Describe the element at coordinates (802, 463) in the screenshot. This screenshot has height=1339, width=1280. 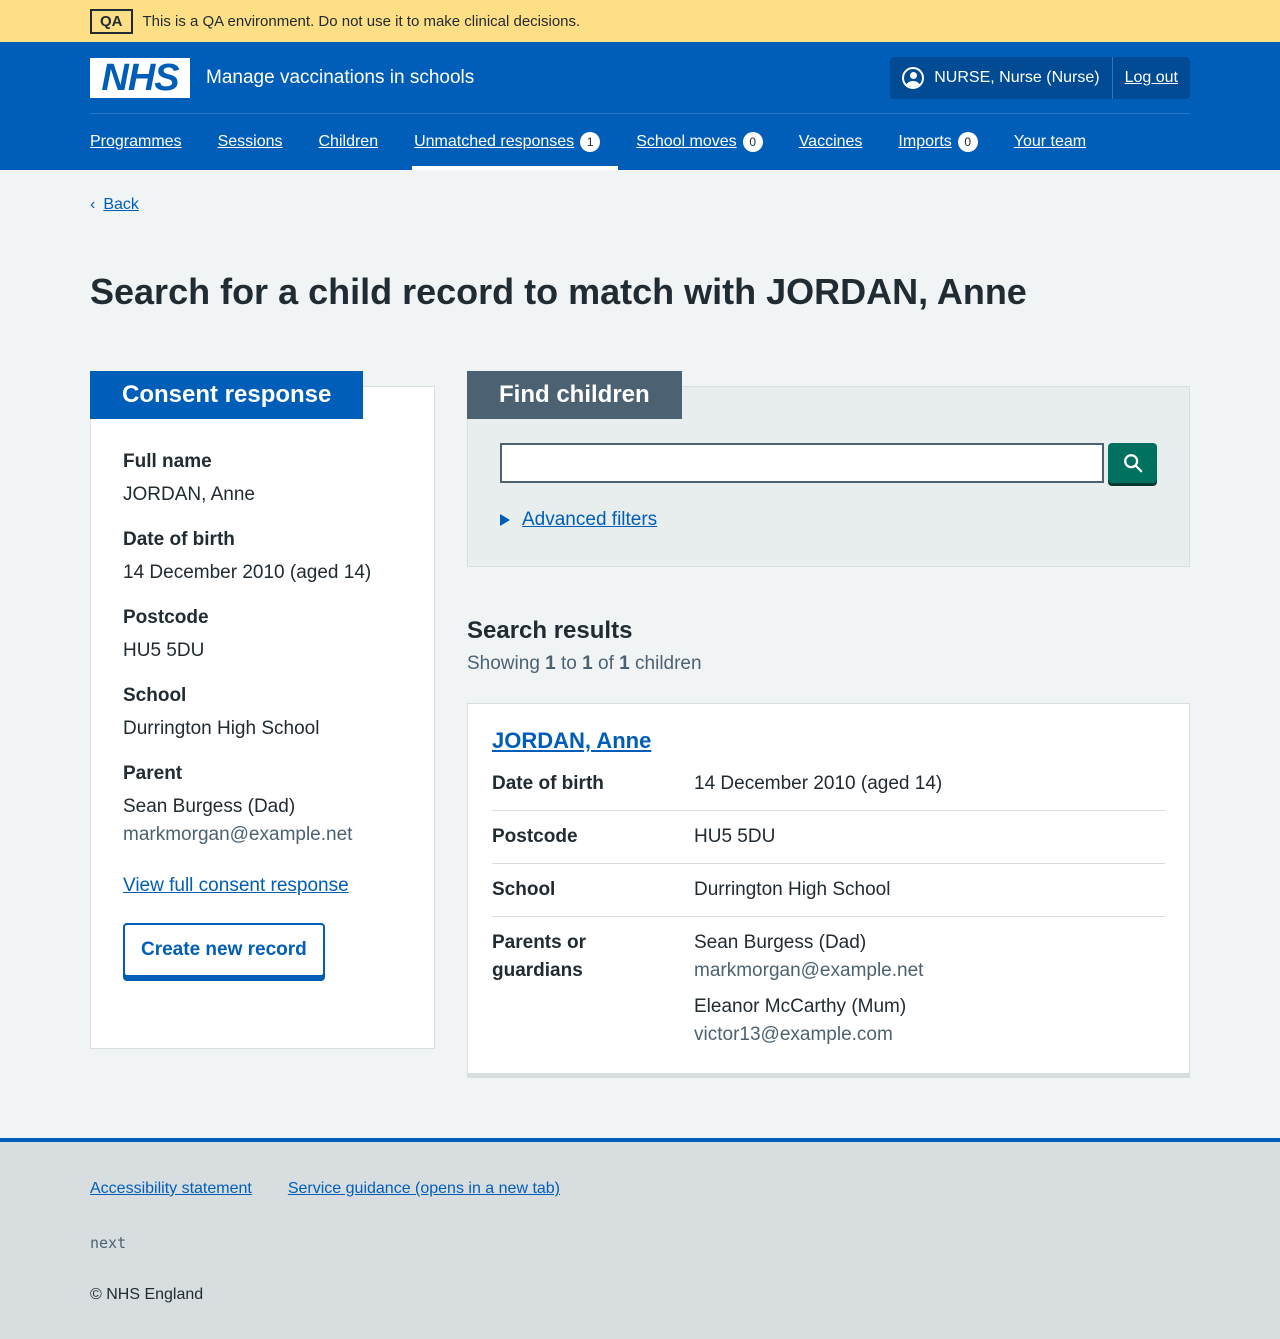
I see `search-input` at that location.